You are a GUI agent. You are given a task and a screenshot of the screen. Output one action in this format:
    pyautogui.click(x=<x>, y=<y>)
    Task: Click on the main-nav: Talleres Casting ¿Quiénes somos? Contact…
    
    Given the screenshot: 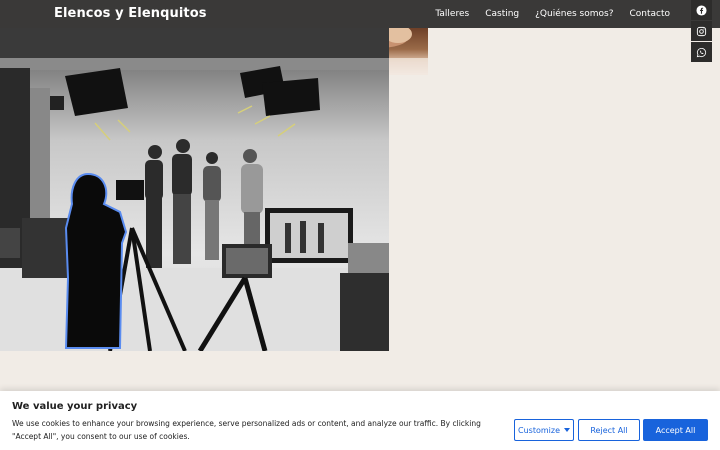 What is the action you would take?
    pyautogui.click(x=552, y=14)
    